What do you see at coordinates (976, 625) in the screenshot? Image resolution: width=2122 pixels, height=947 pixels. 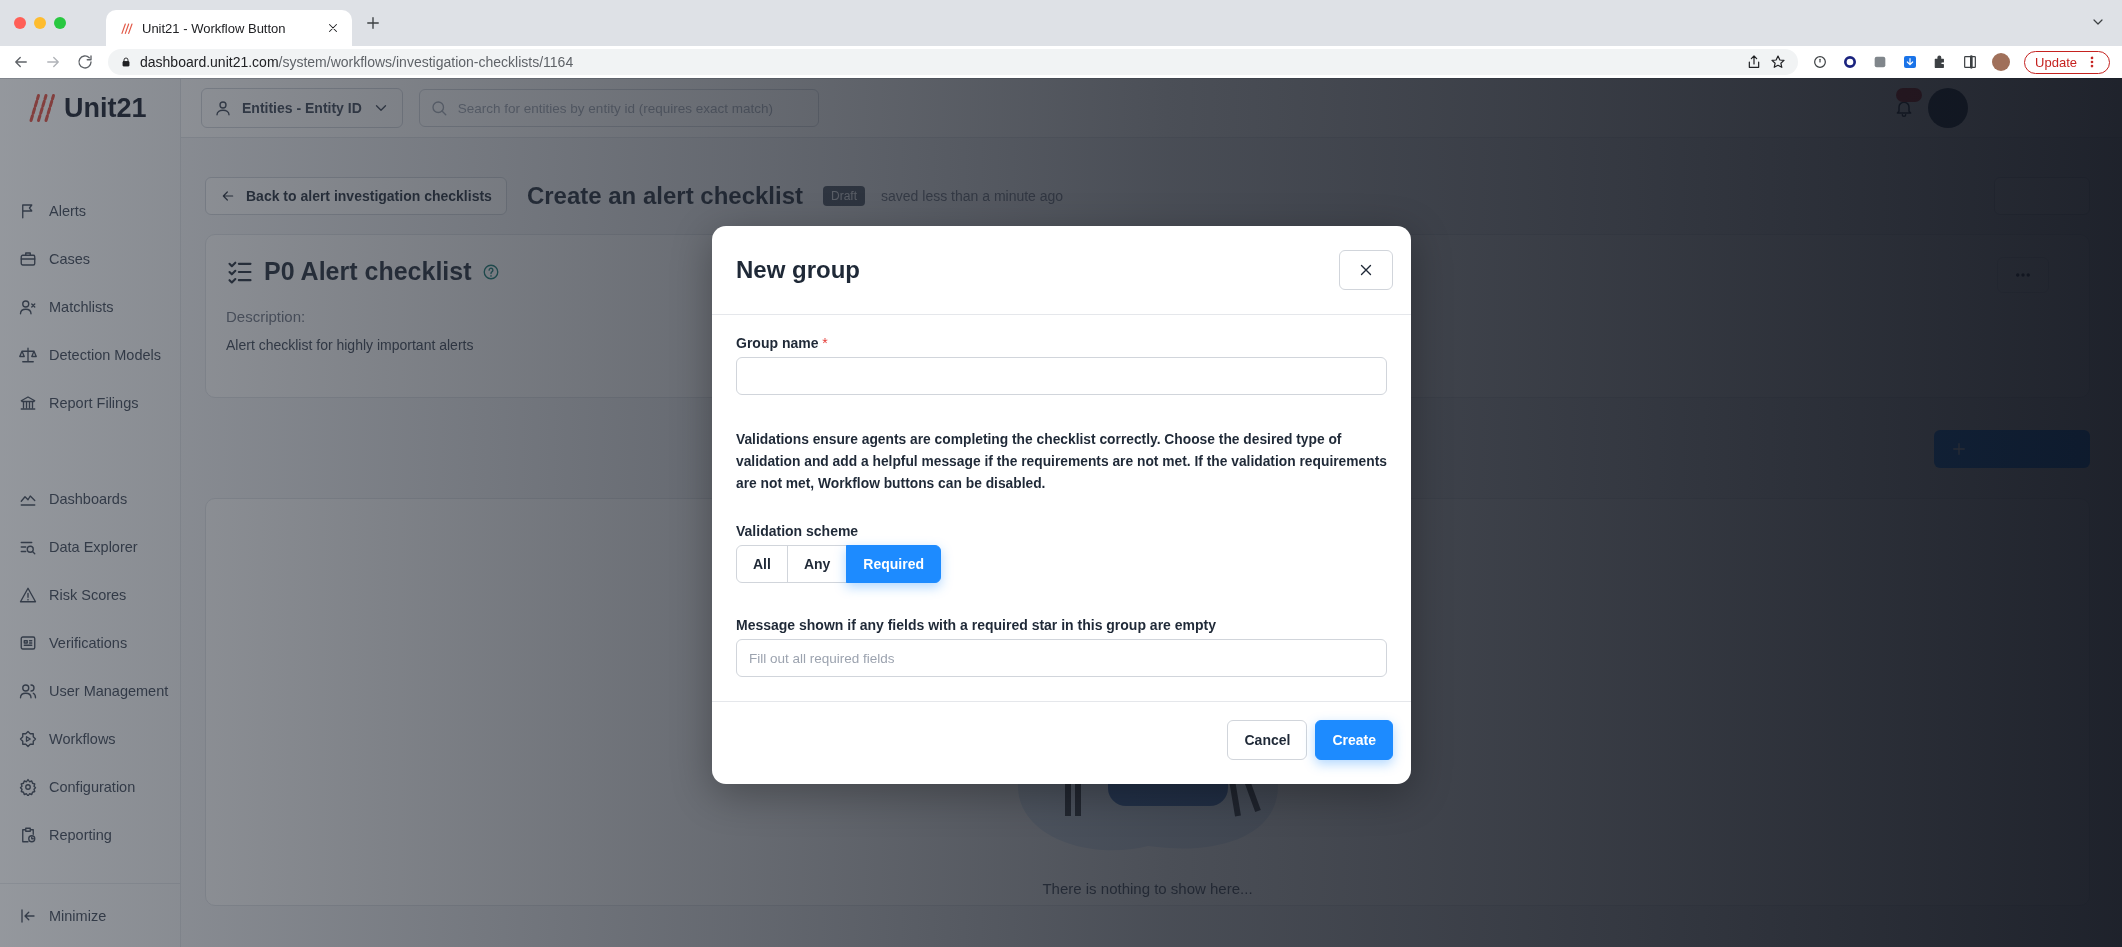 I see `field-label: Message shown if any fields with a required star in this group are empty` at bounding box center [976, 625].